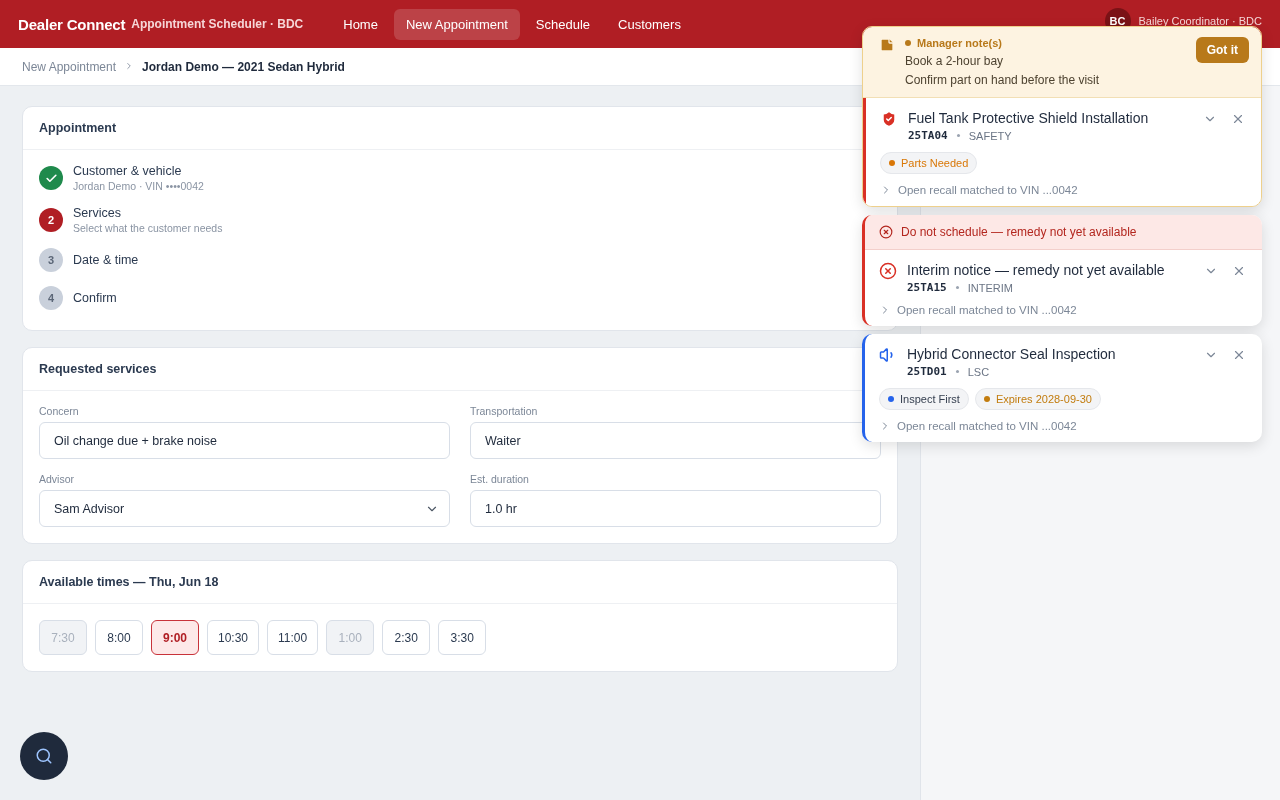 This screenshot has height=800, width=1280. I want to click on user-name: Bailey Coordinator · BDC, so click(1200, 21).